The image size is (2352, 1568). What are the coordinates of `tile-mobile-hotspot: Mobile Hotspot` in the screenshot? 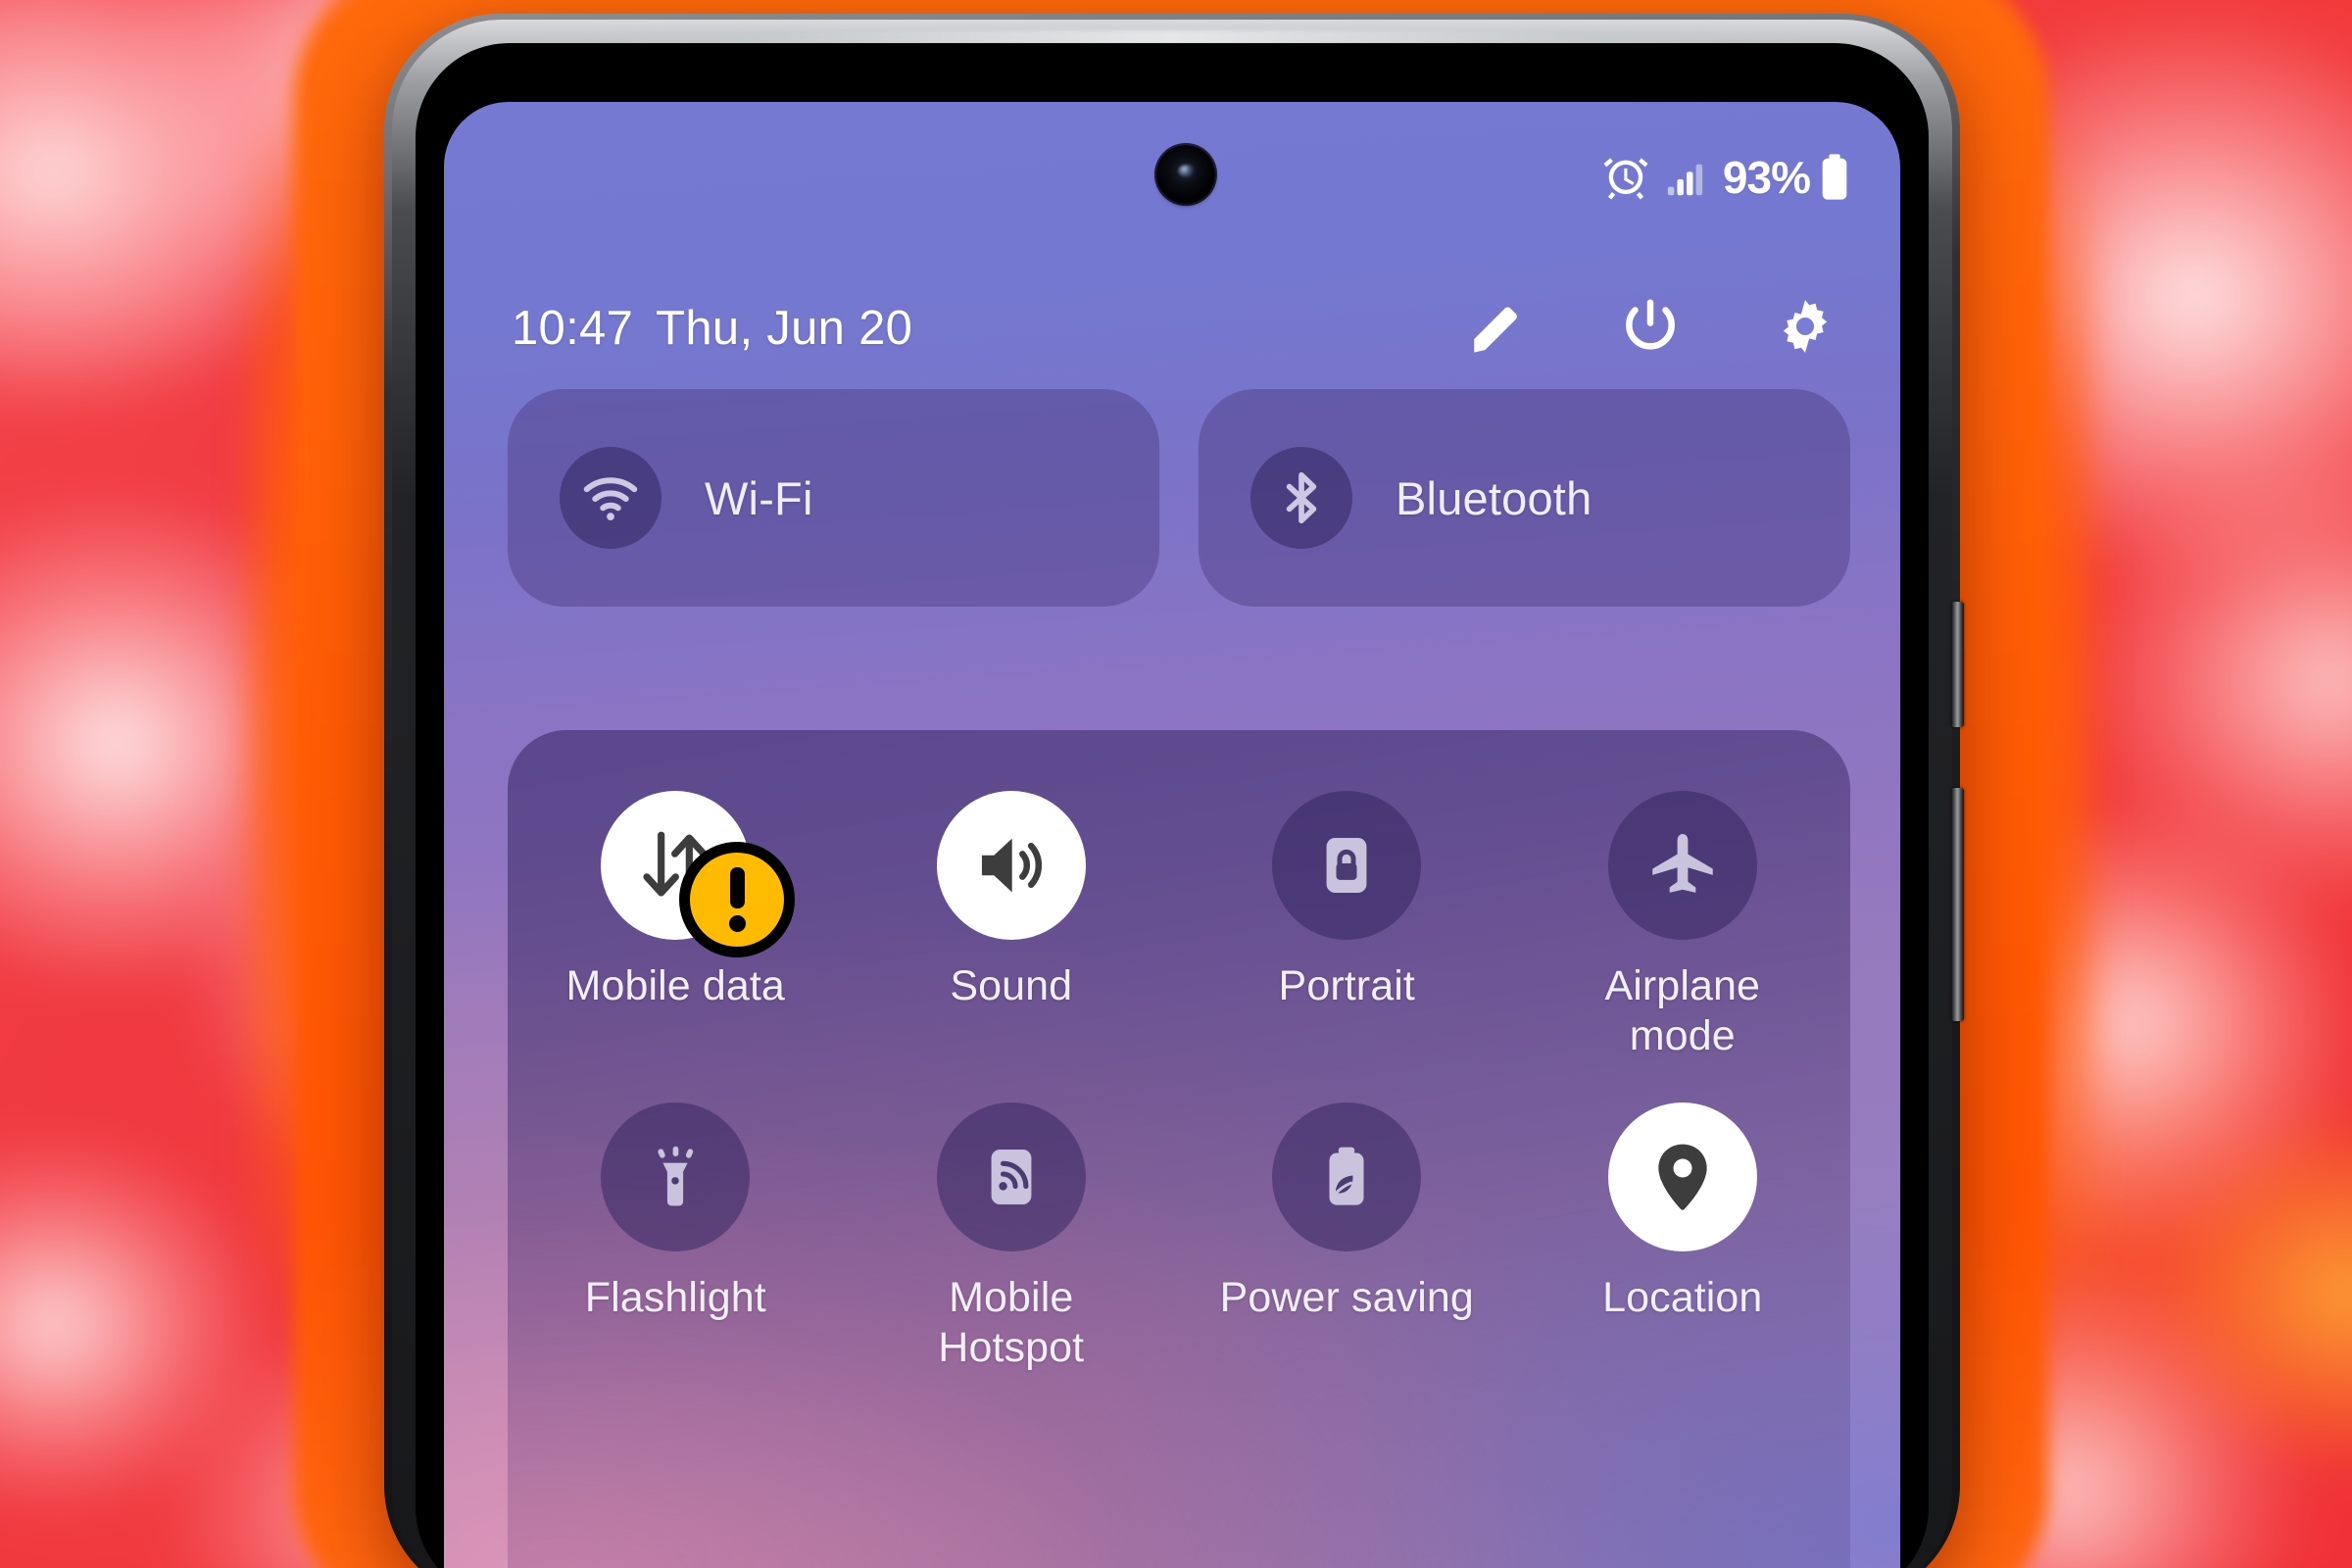 It's located at (1012, 1237).